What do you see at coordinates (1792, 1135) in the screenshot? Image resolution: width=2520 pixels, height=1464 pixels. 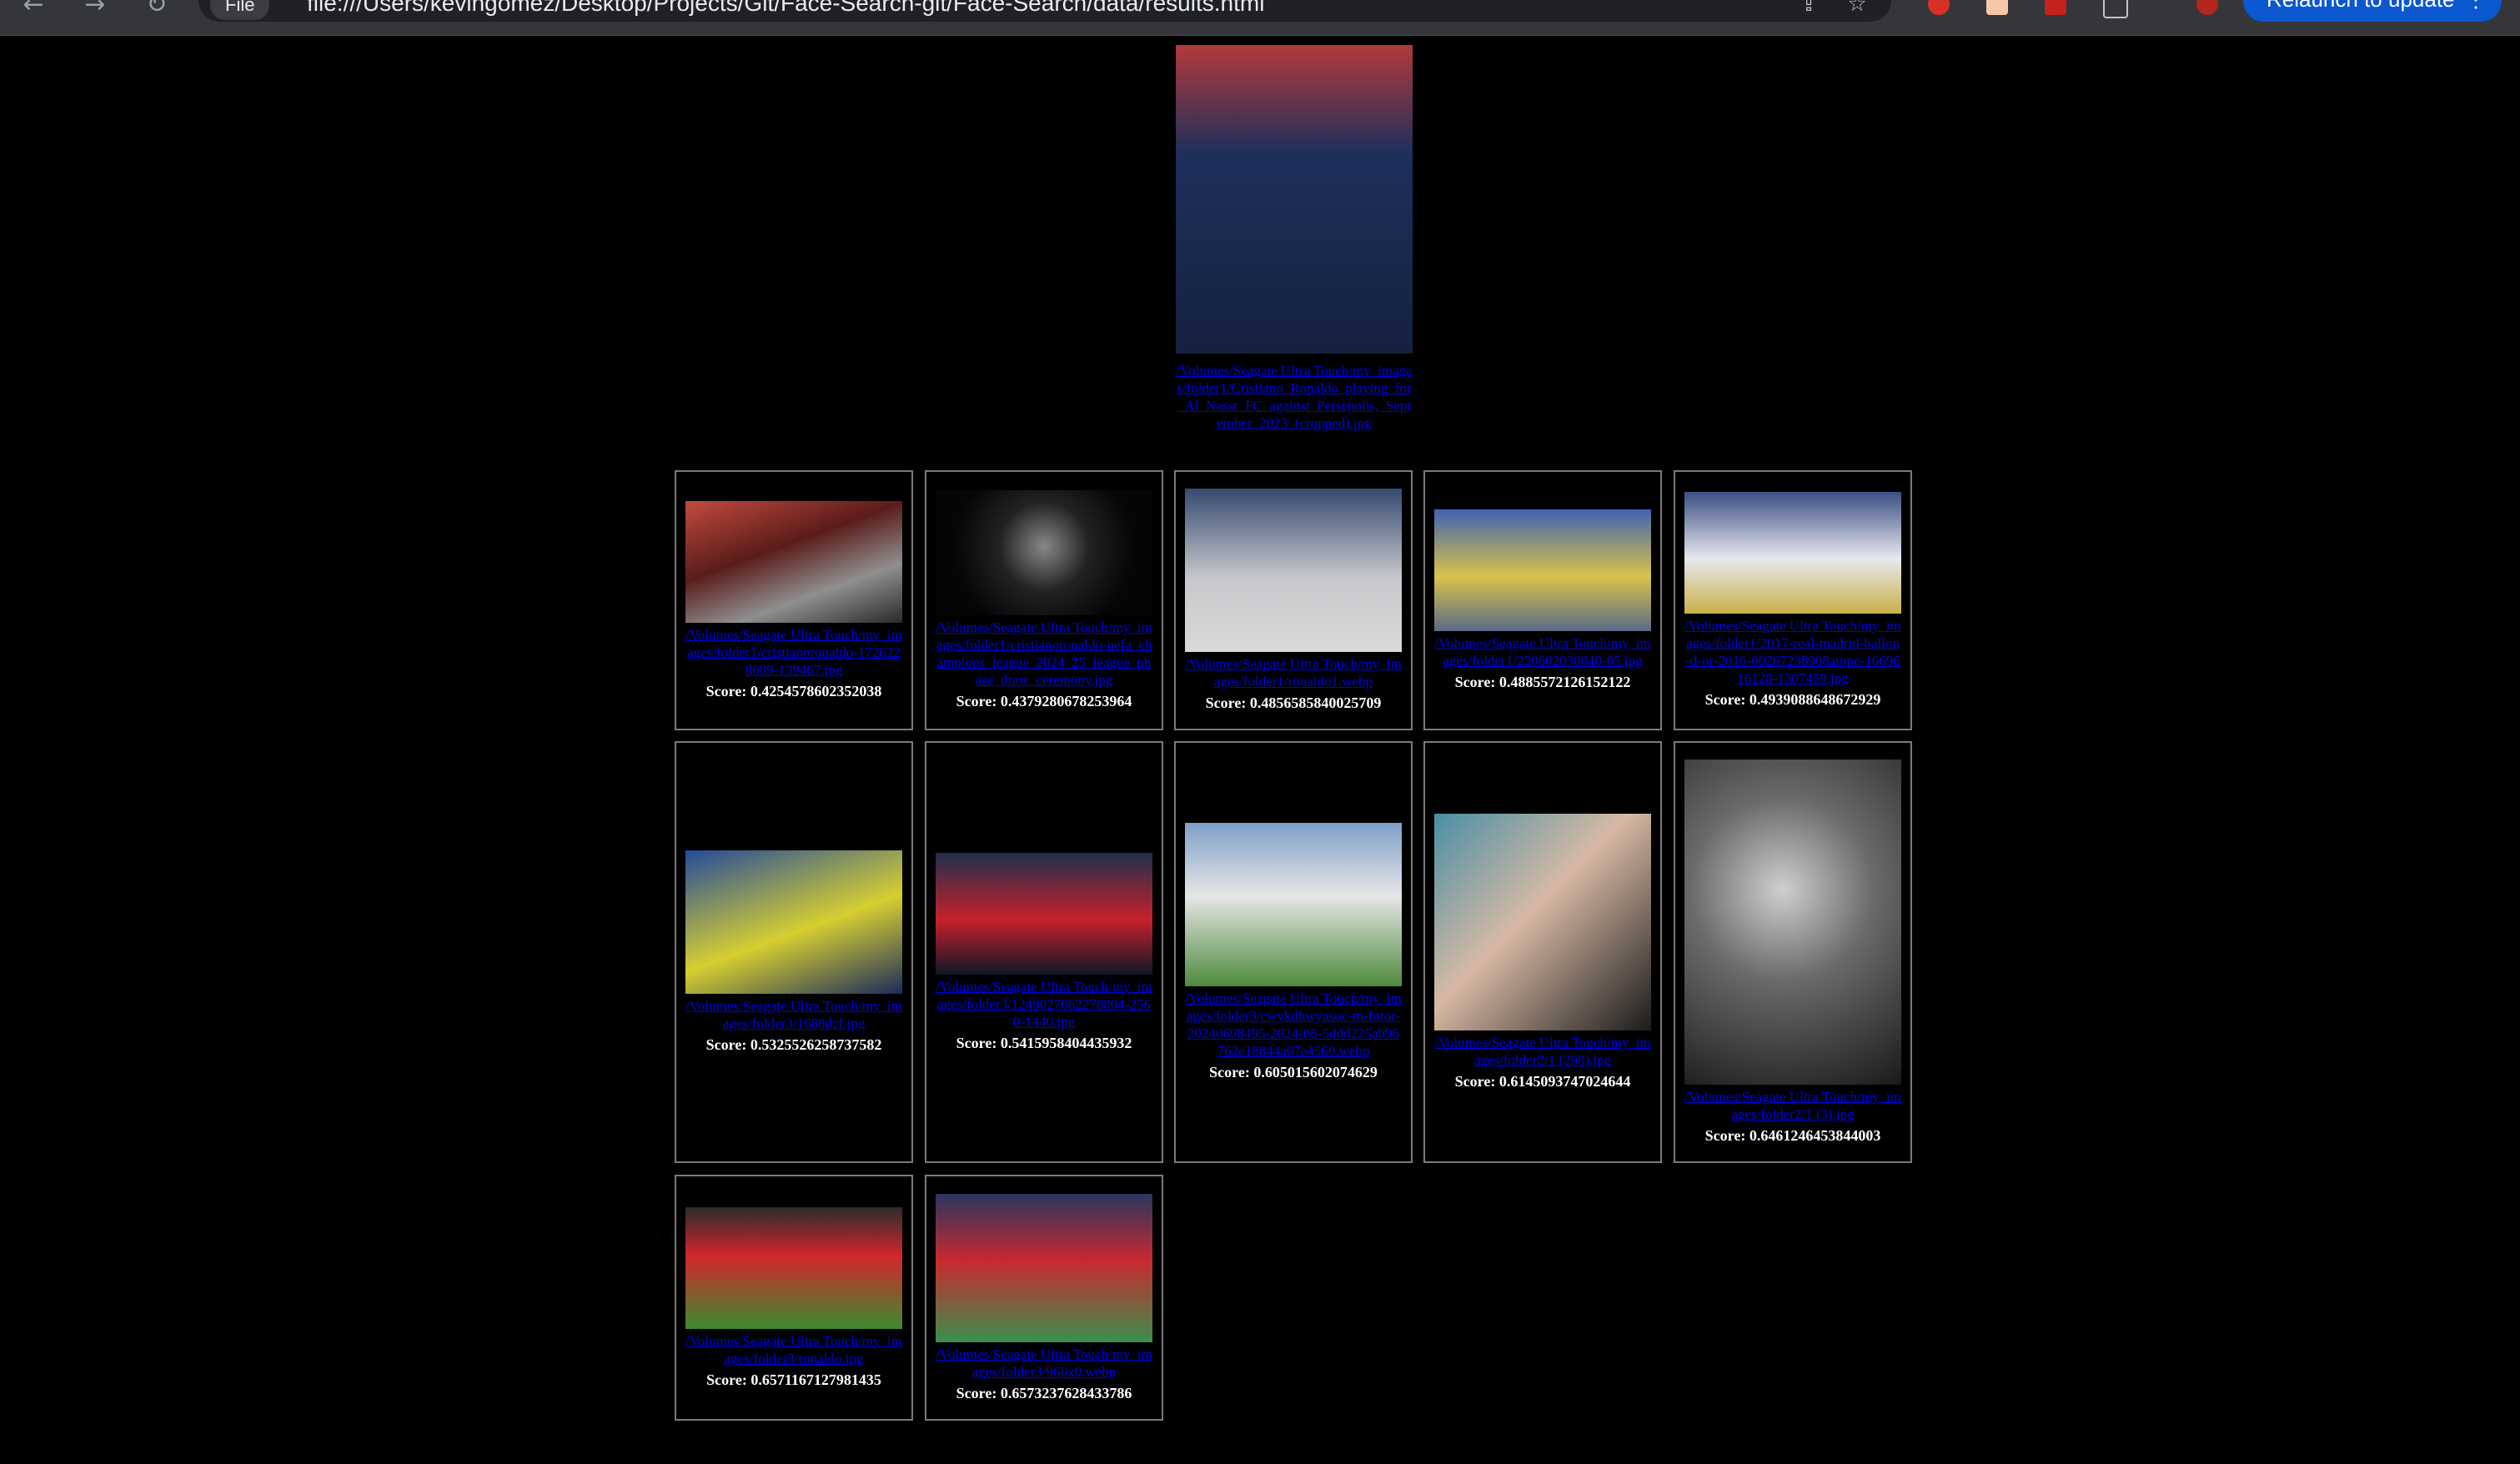 I see `result-score: Score: 0.6461246453844003` at bounding box center [1792, 1135].